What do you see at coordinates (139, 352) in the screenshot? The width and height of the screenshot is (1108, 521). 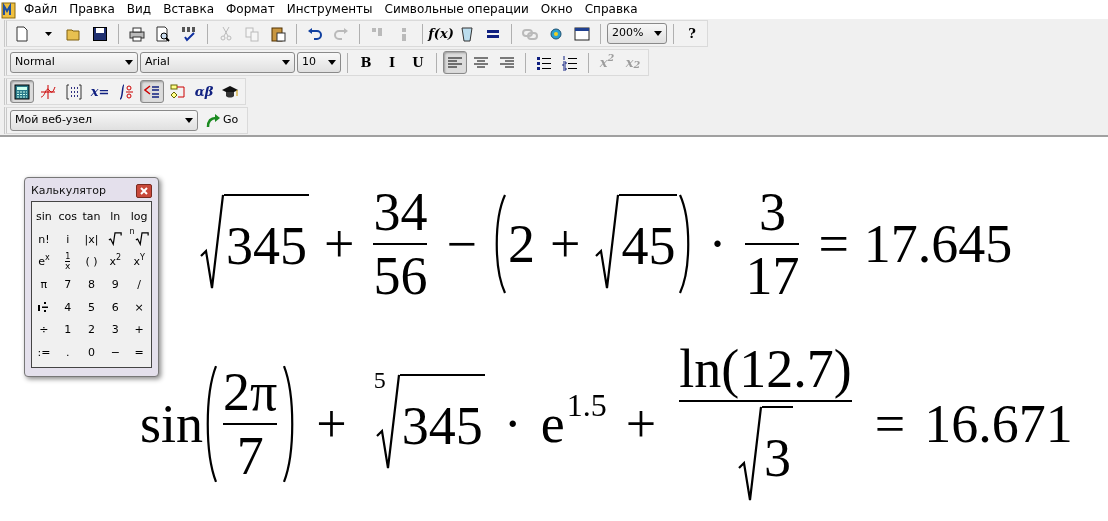 I see `calculator-key: =` at bounding box center [139, 352].